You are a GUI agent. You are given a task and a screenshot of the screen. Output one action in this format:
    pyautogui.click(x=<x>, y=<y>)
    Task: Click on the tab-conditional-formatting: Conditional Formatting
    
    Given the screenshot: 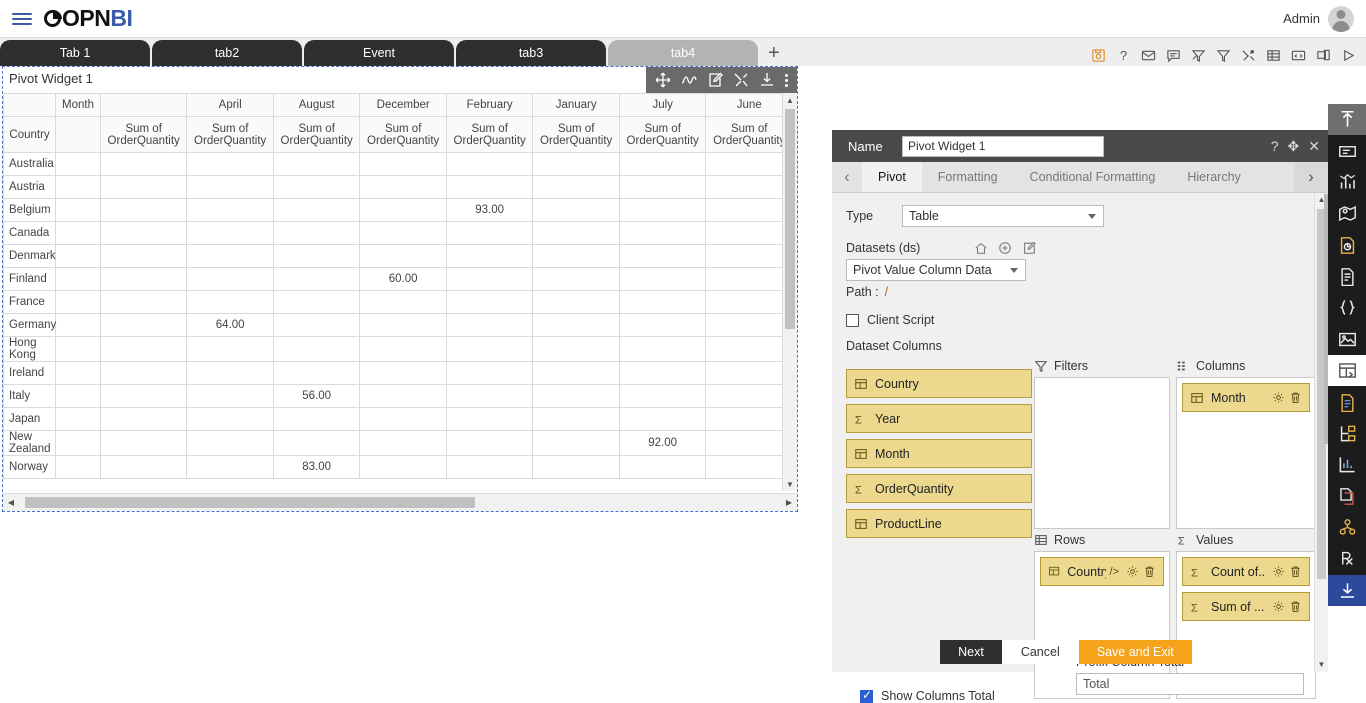 What is the action you would take?
    pyautogui.click(x=1093, y=177)
    